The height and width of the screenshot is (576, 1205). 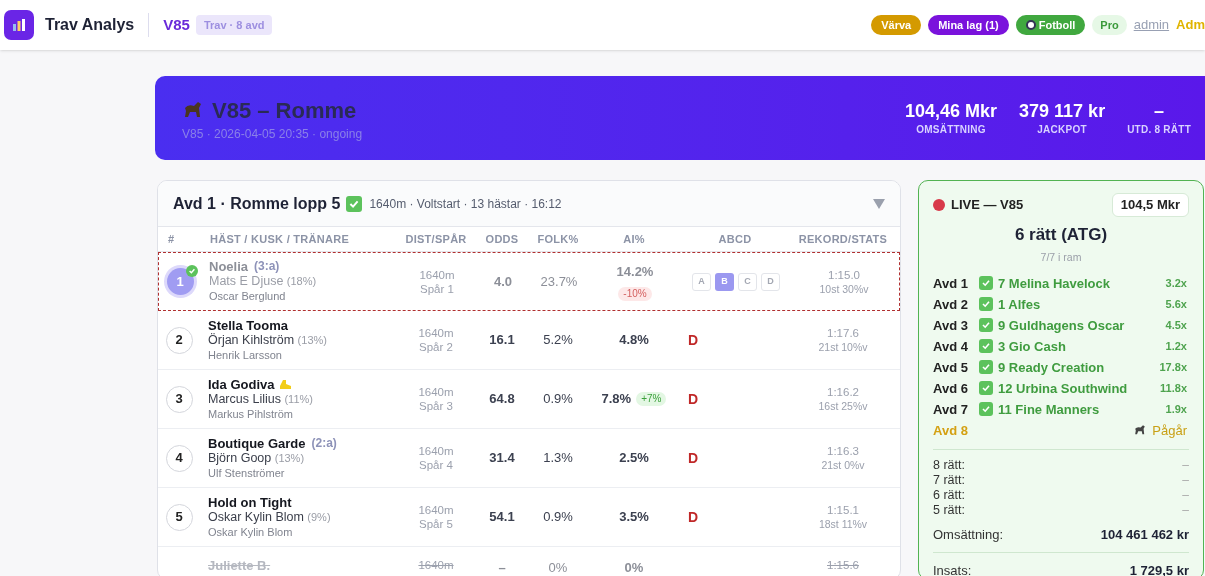 What do you see at coordinates (724, 281) in the screenshot?
I see `abcd-option: B` at bounding box center [724, 281].